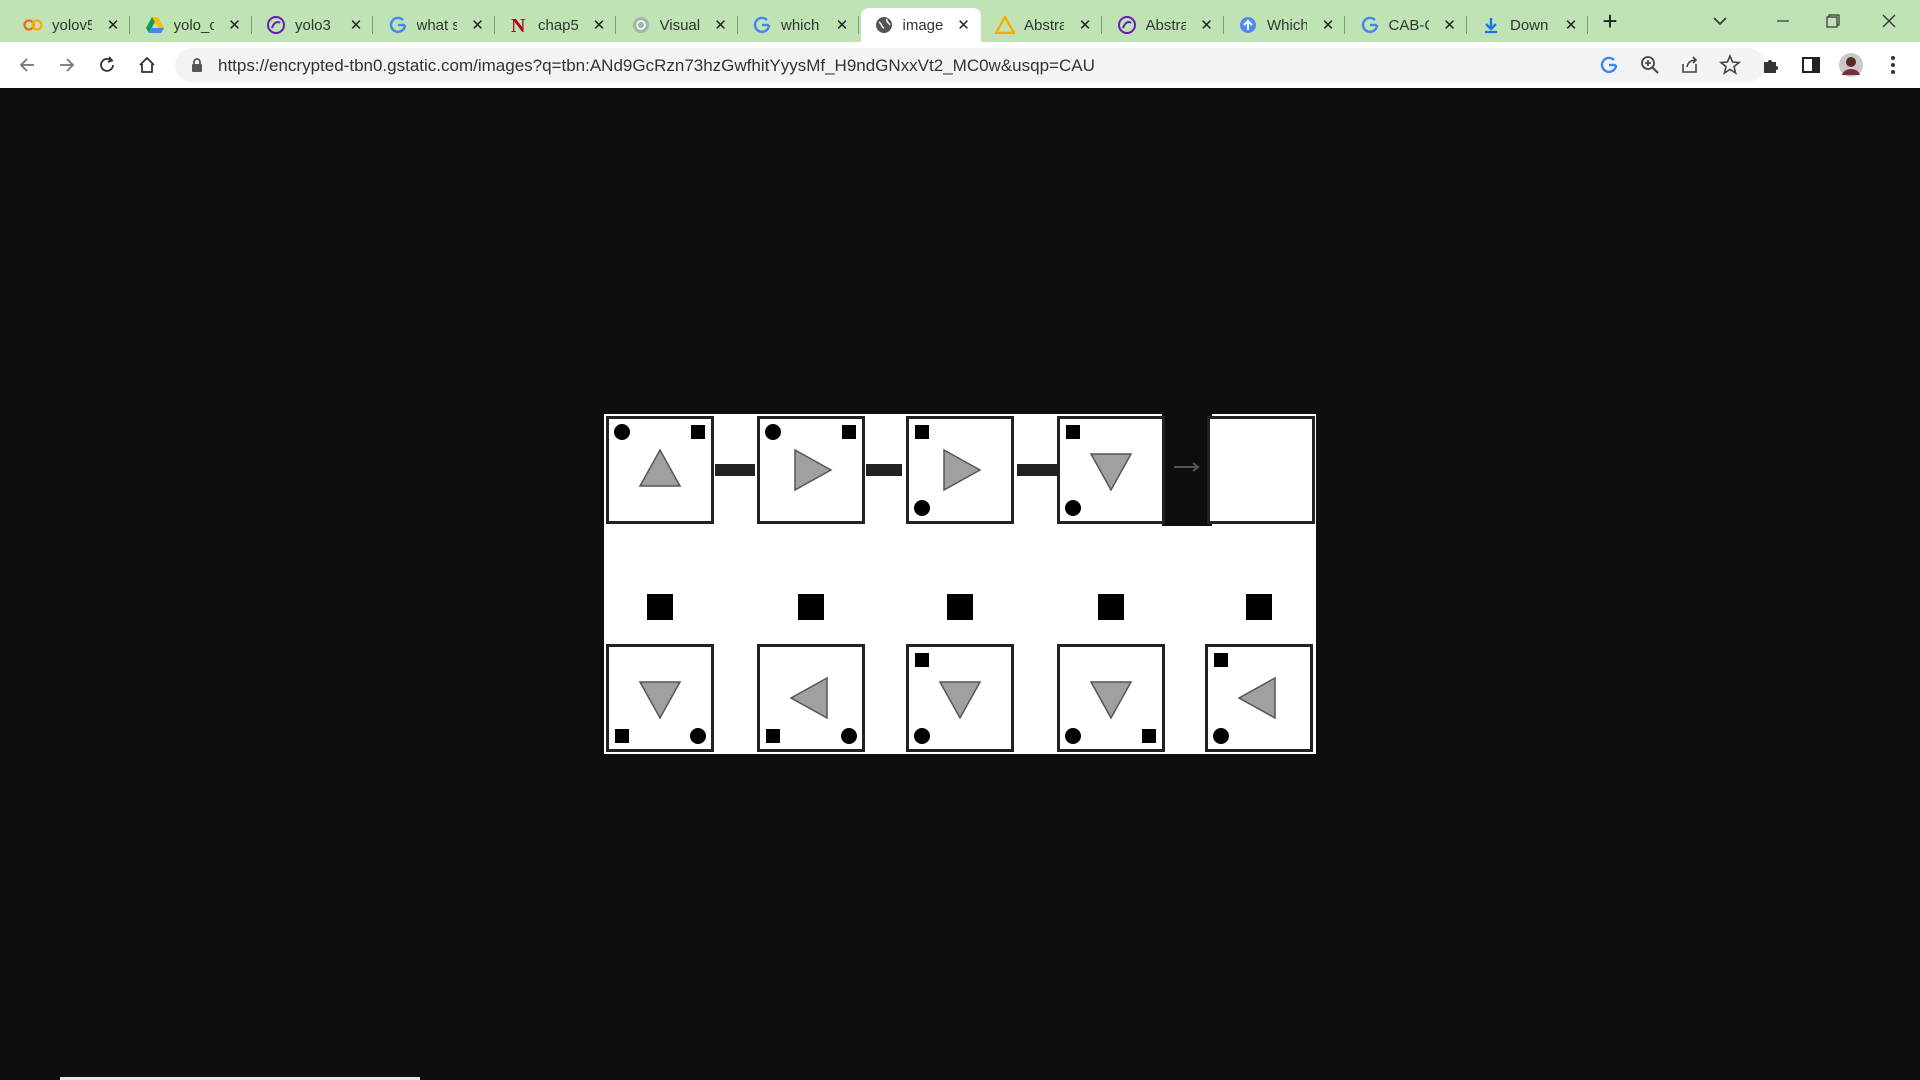 This screenshot has height=1080, width=1920. I want to click on home-button, so click(147, 65).